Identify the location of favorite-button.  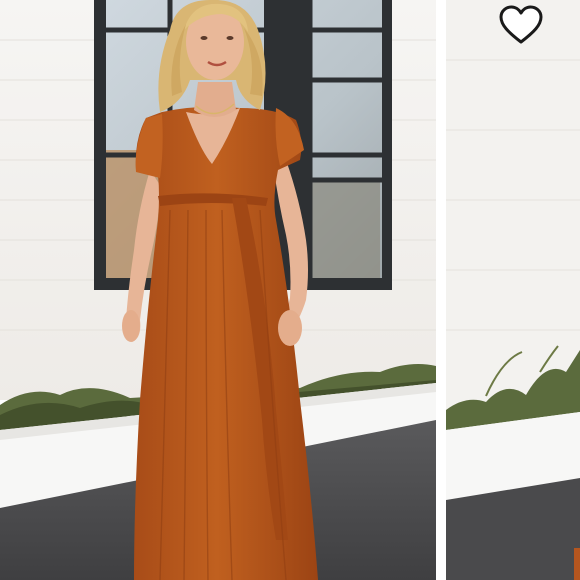
(521, 25).